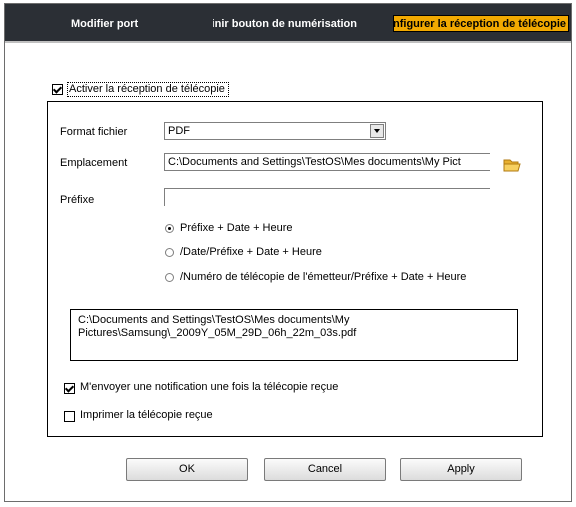  Describe the element at coordinates (179, 131) in the screenshot. I see `format-value: PDF` at that location.